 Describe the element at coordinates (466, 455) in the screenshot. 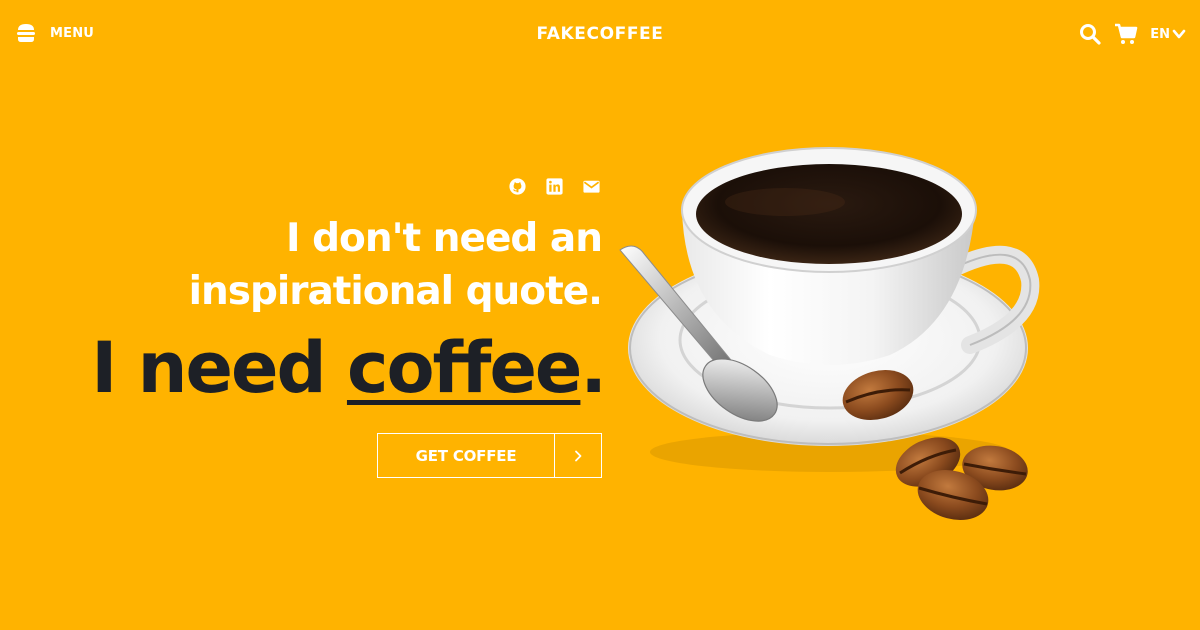

I see `get-coffee-label: GET COFFEE` at that location.